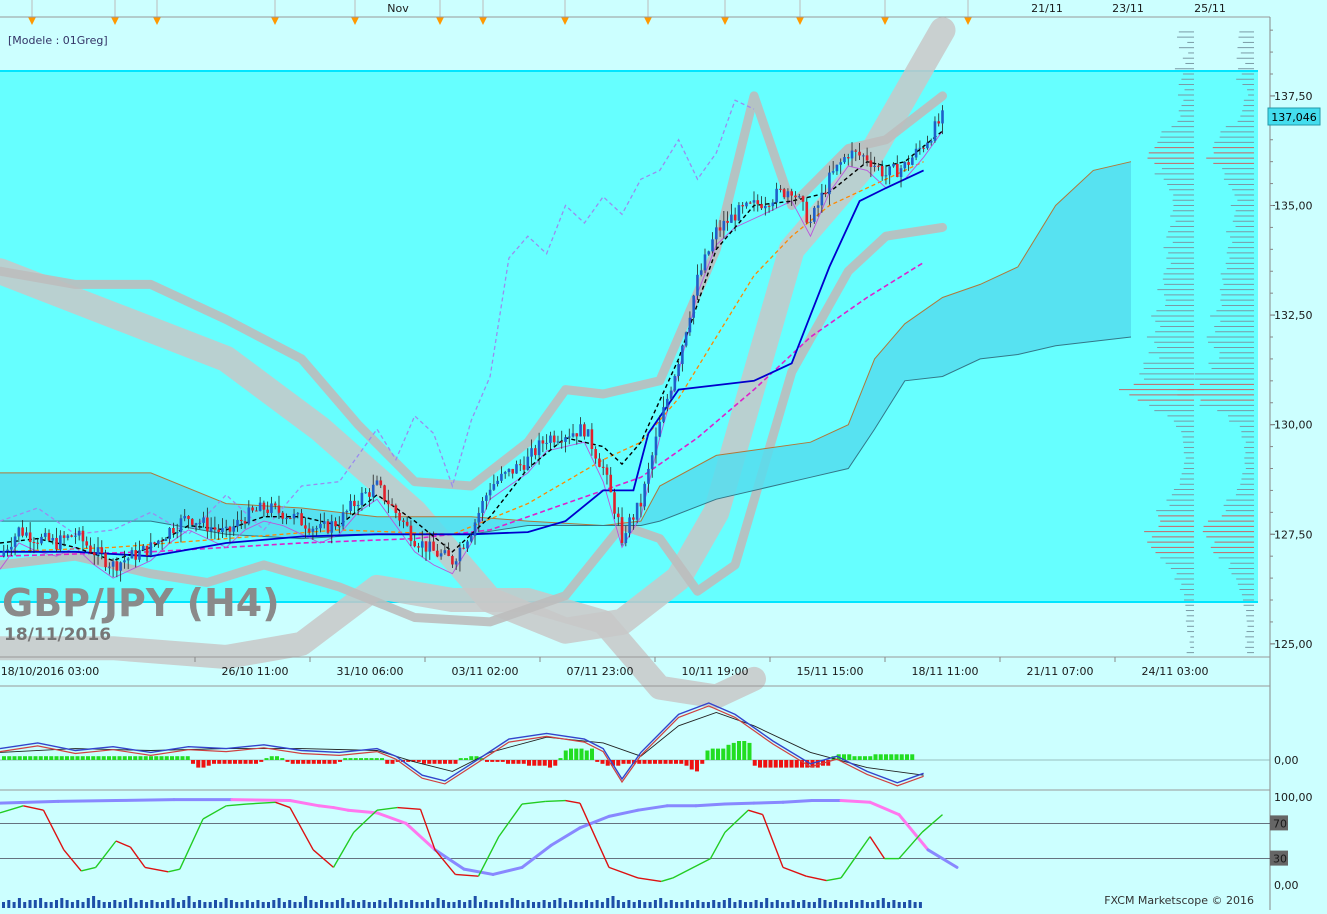 The width and height of the screenshot is (1327, 914). What do you see at coordinates (370, 671) in the screenshot?
I see `date-tick-label: 31/10 06:00` at bounding box center [370, 671].